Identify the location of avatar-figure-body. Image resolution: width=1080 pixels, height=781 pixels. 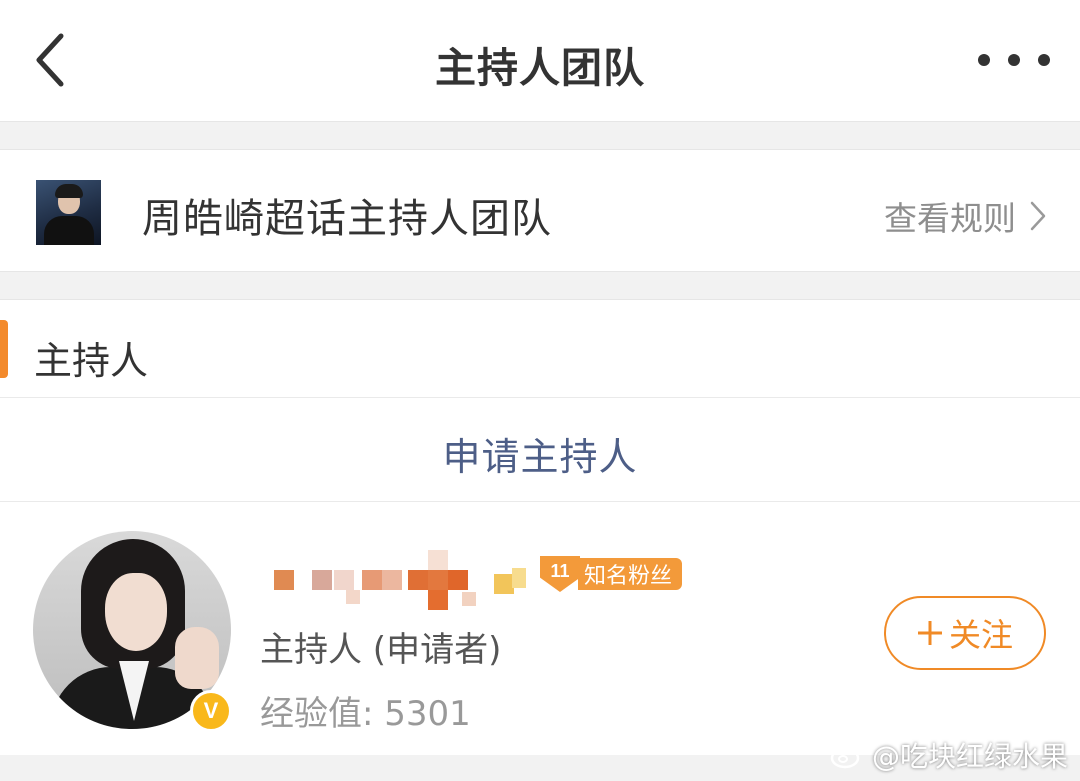
(69, 230).